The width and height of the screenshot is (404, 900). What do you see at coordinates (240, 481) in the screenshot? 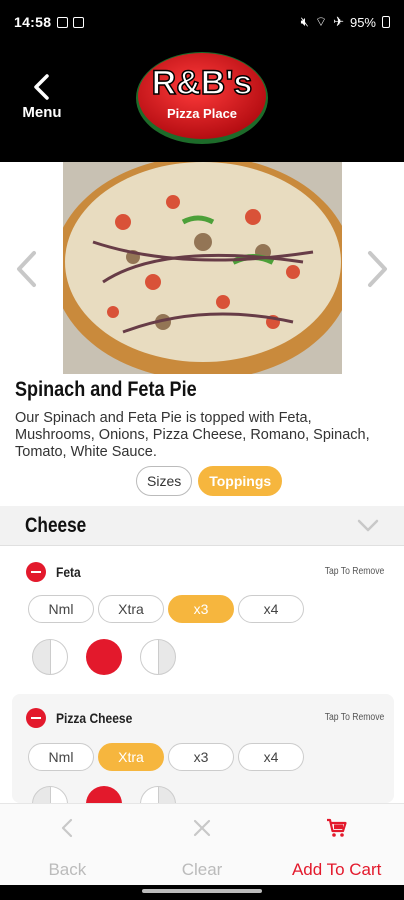
I see `tab-toppings: Toppings` at bounding box center [240, 481].